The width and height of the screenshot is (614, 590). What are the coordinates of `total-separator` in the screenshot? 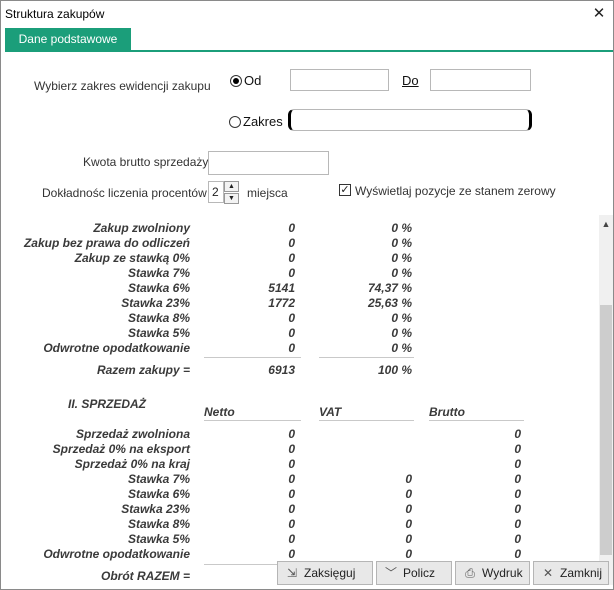 It's located at (252, 357).